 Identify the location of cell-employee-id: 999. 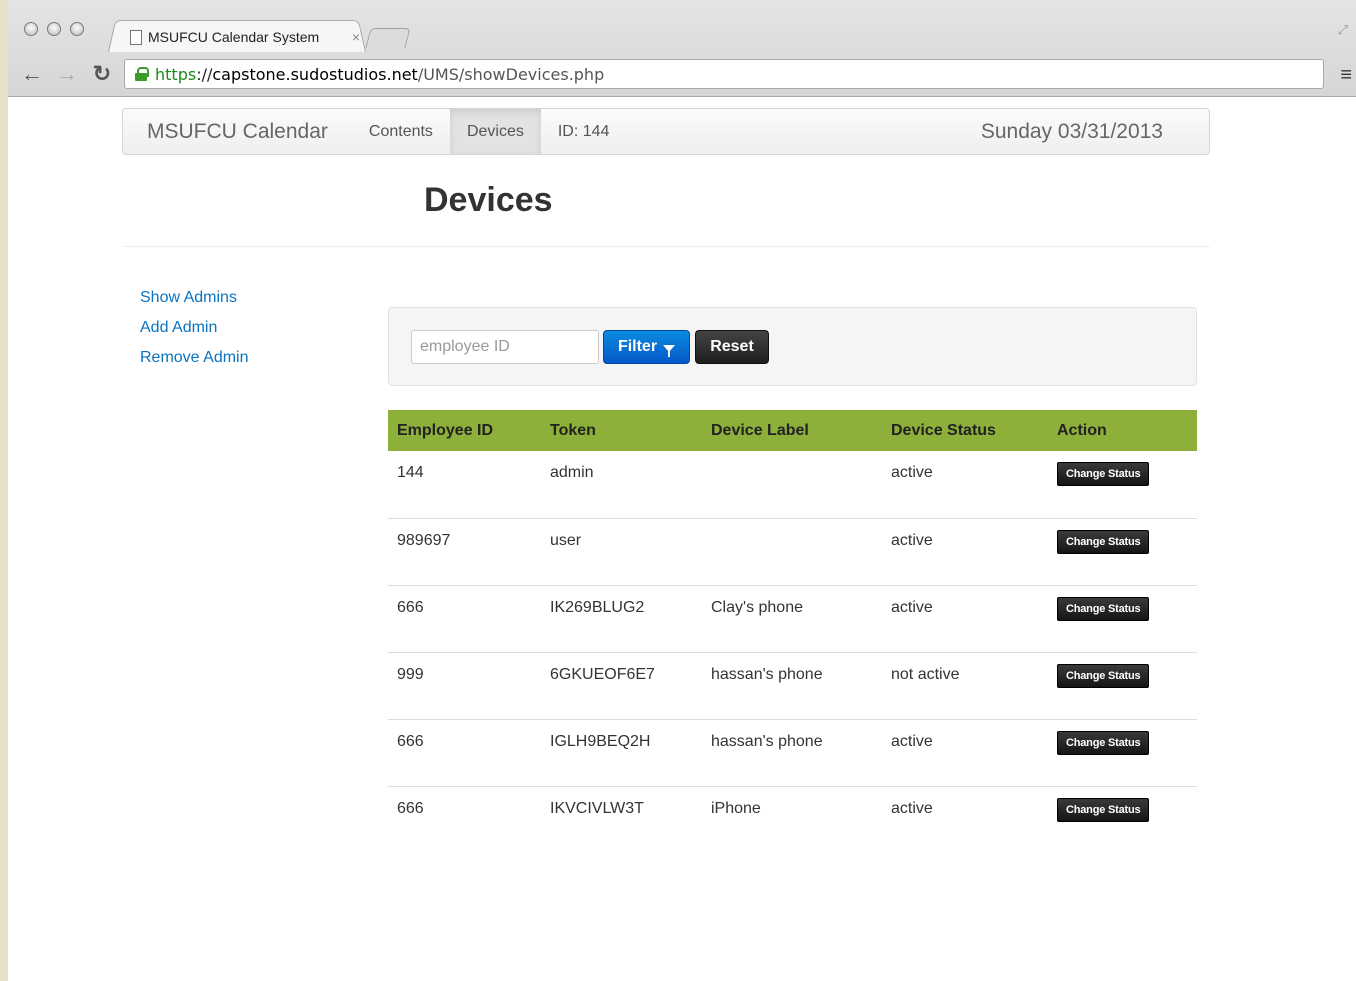
(464, 686).